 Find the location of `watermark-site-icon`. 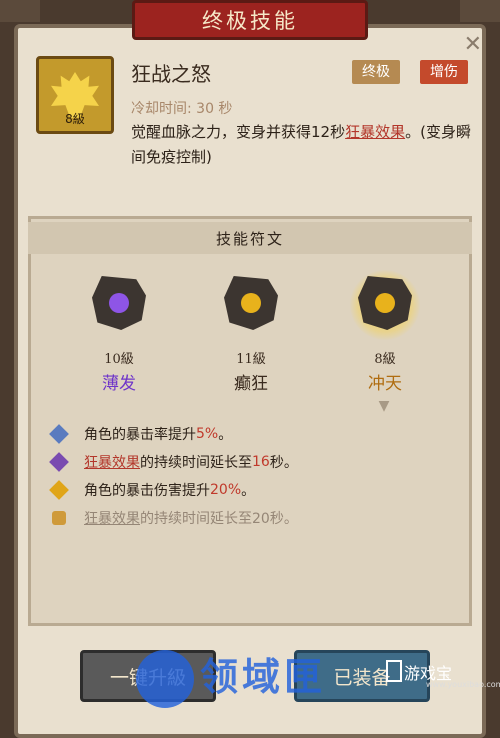

watermark-site-icon is located at coordinates (394, 671).